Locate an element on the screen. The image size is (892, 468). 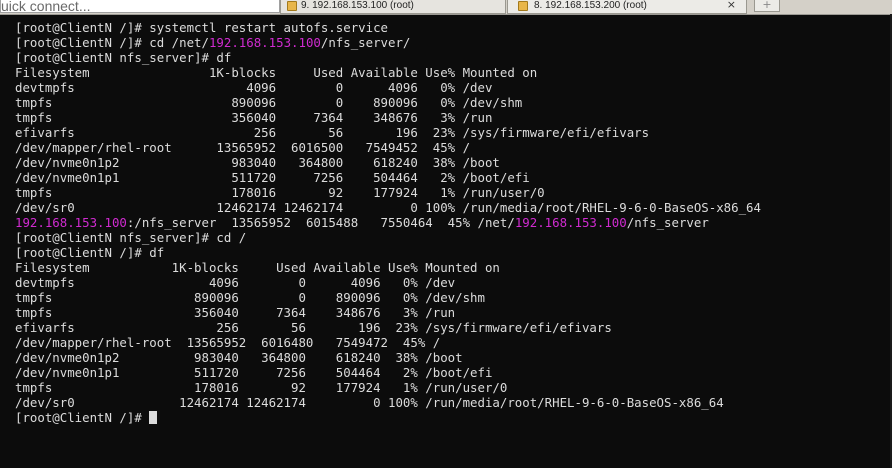
terminal-text: [root@ClientN /]# df is located at coordinates (90, 252).